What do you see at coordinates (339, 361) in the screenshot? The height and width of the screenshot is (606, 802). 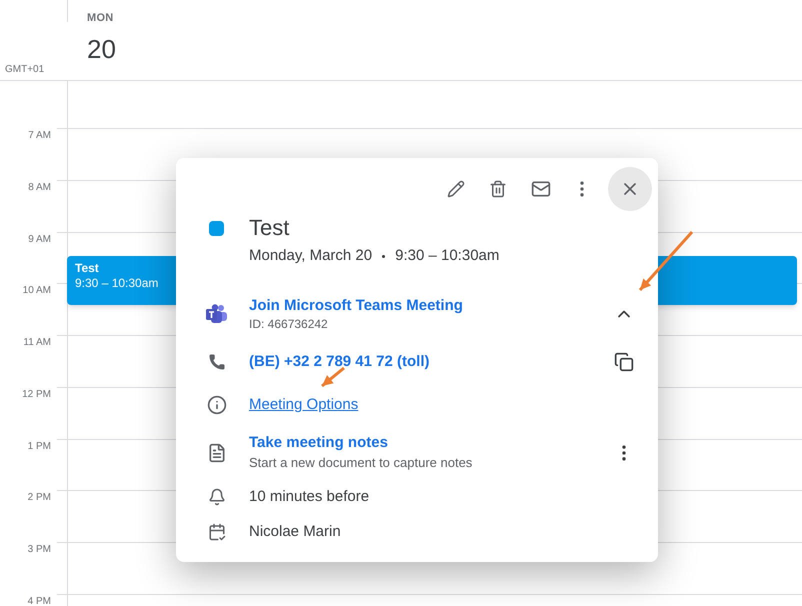 I see `phone-link: (BE) +32 2 789 41 72 (toll)` at bounding box center [339, 361].